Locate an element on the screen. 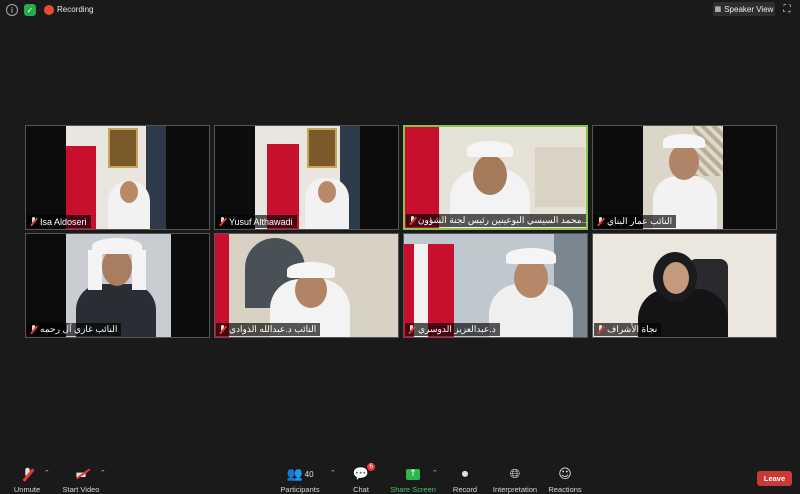  video-options-caret-icon: ⌃ is located at coordinates (103, 473).